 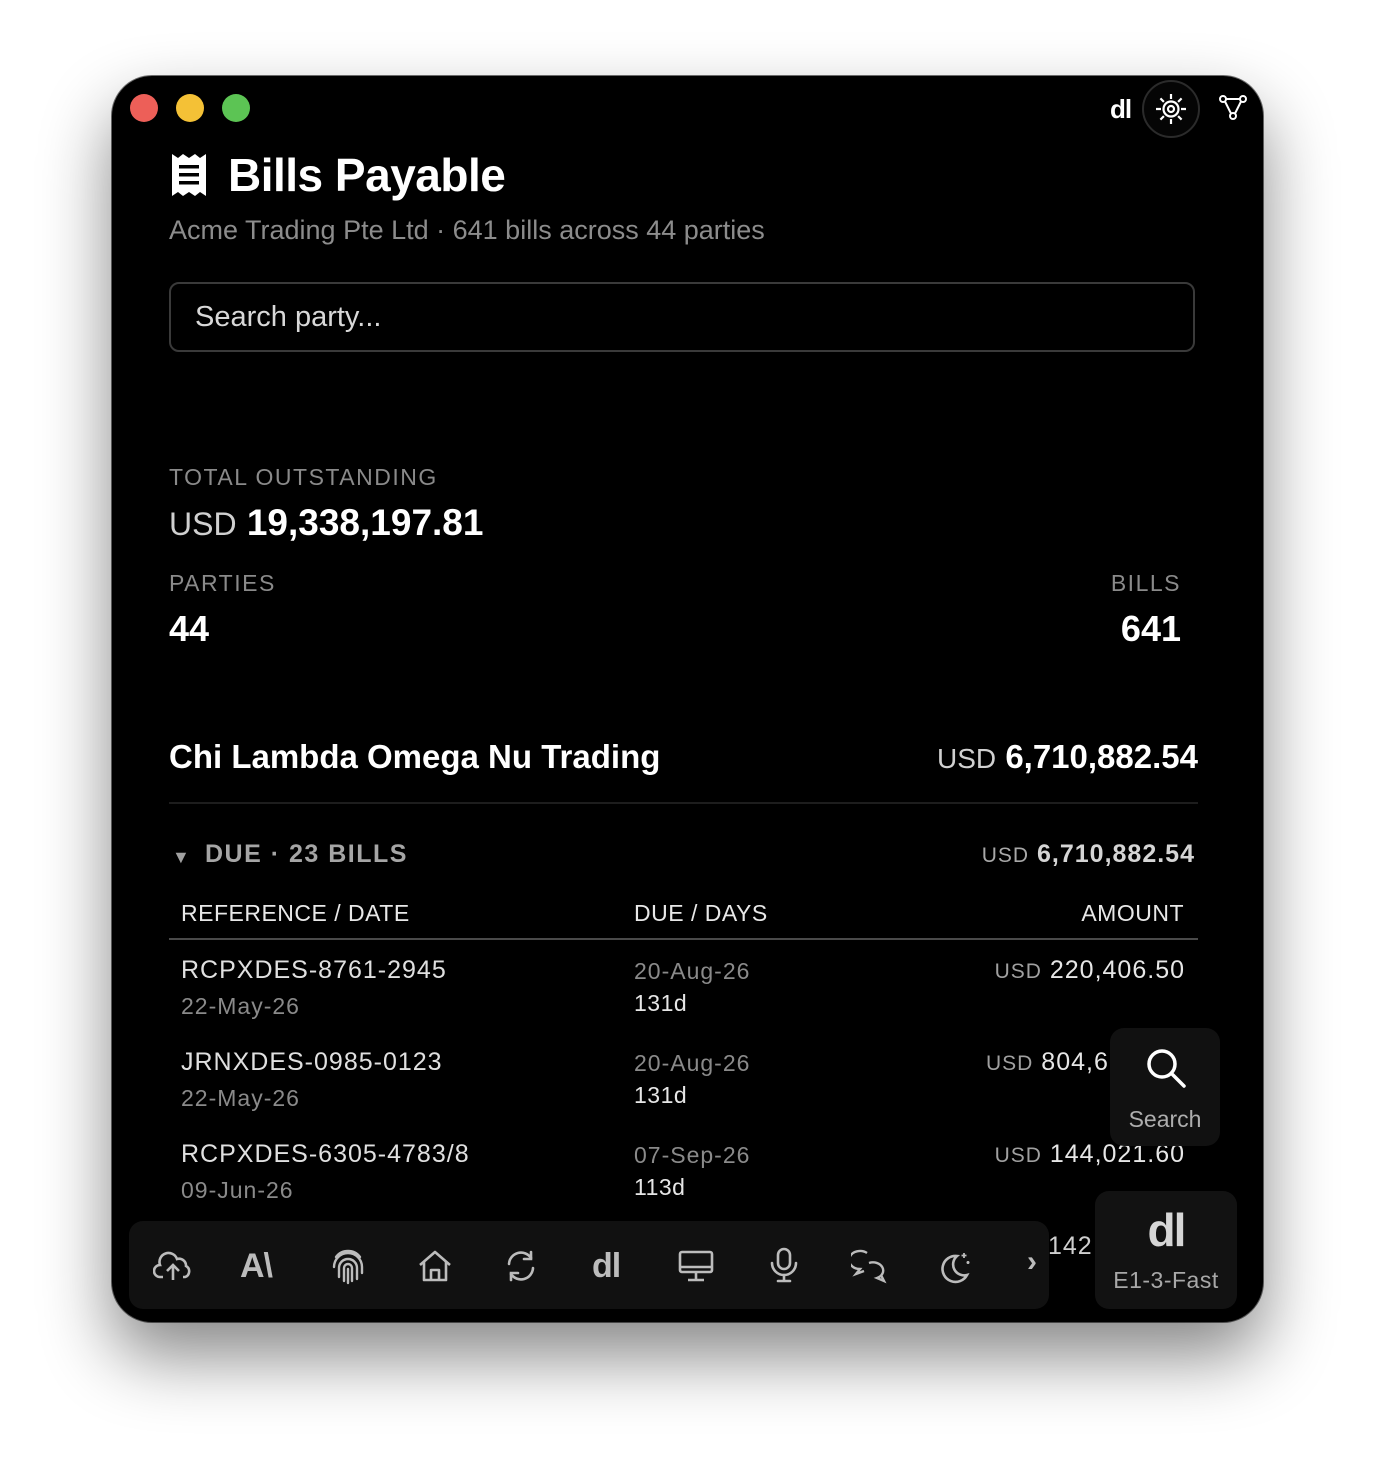 I want to click on home-button, so click(x=435, y=1268).